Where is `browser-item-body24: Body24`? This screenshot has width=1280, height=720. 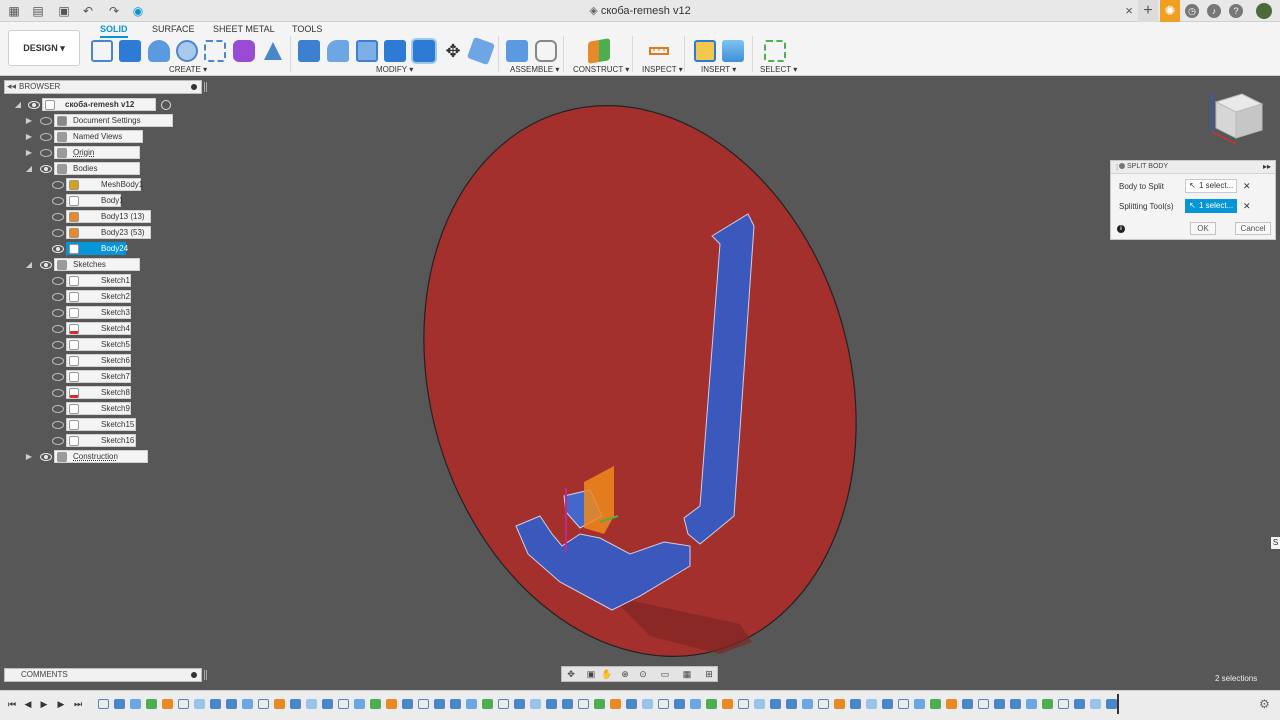
browser-item-body24: Body24 is located at coordinates (97, 248).